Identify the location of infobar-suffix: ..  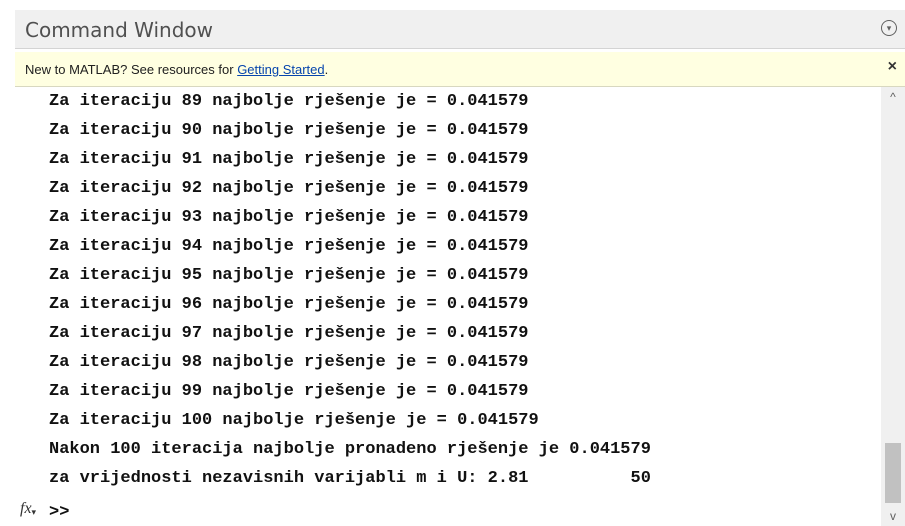
(326, 69).